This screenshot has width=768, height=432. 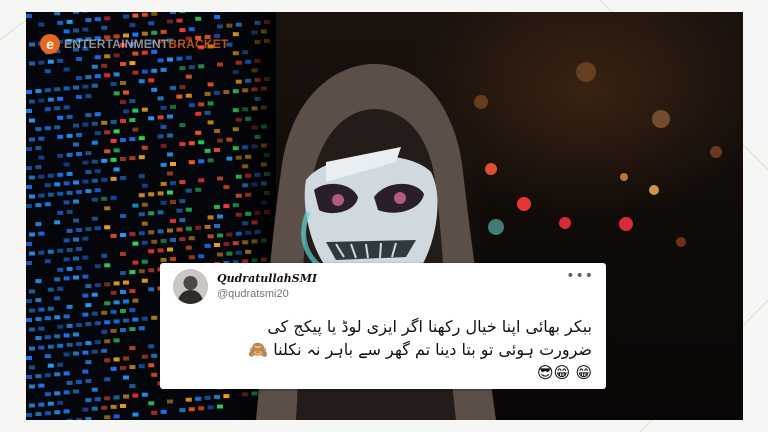 I want to click on logo-accent: BRACKET, so click(x=198, y=44).